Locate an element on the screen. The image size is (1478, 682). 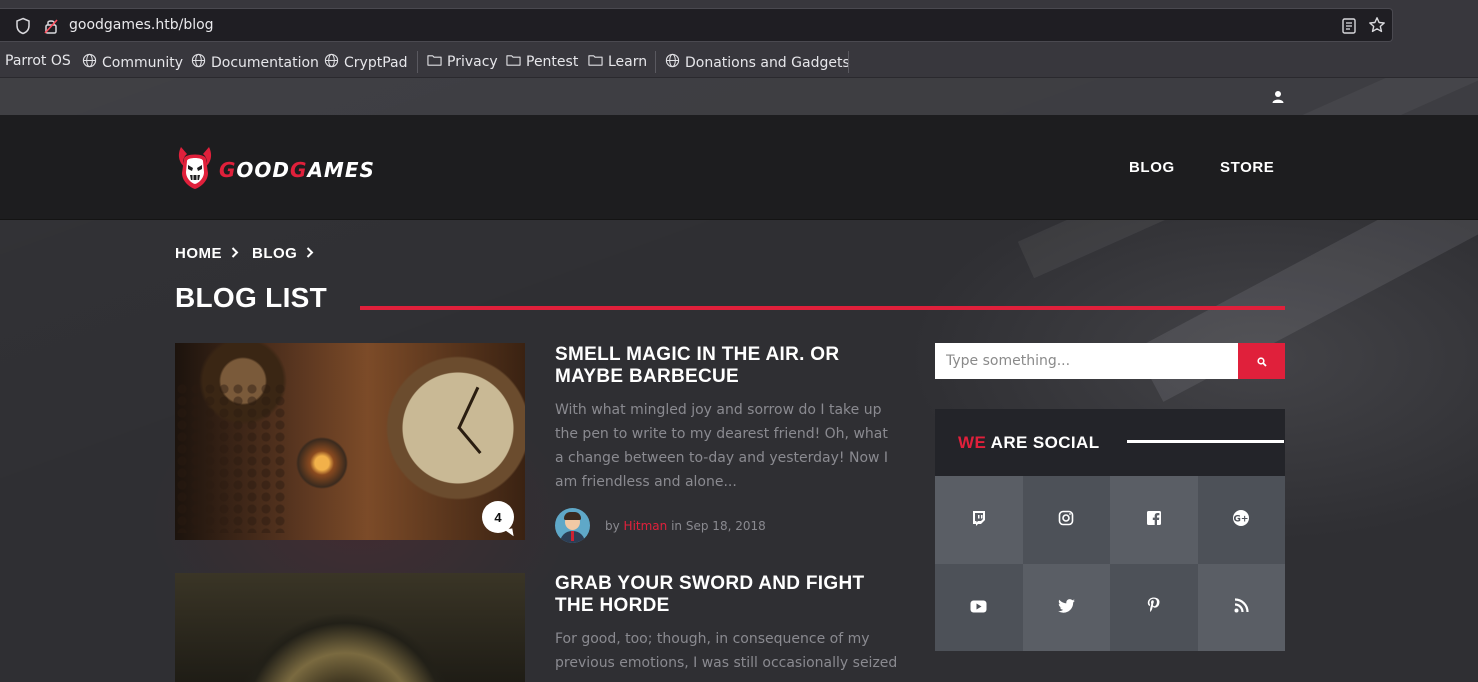
post-author-link: Hitman is located at coordinates (646, 526).